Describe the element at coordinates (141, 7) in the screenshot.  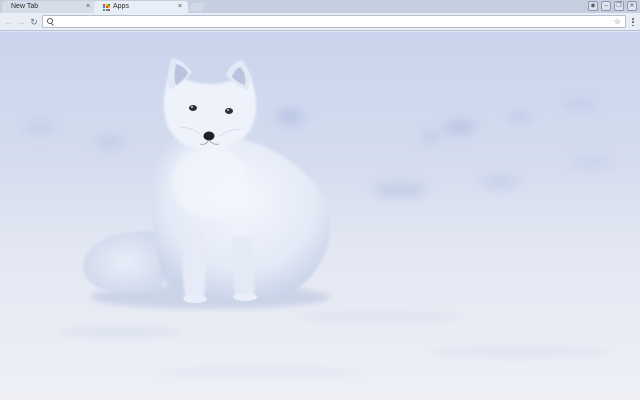
I see `tab-apps: Apps ×` at that location.